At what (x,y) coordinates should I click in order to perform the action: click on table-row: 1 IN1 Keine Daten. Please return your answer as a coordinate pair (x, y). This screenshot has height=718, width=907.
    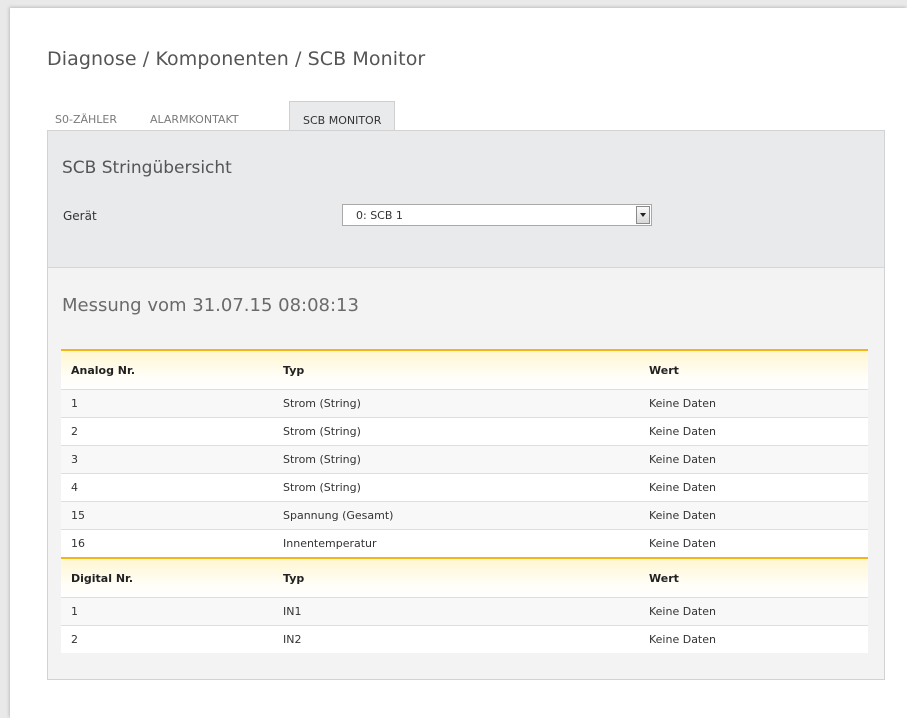
    Looking at the image, I should click on (464, 611).